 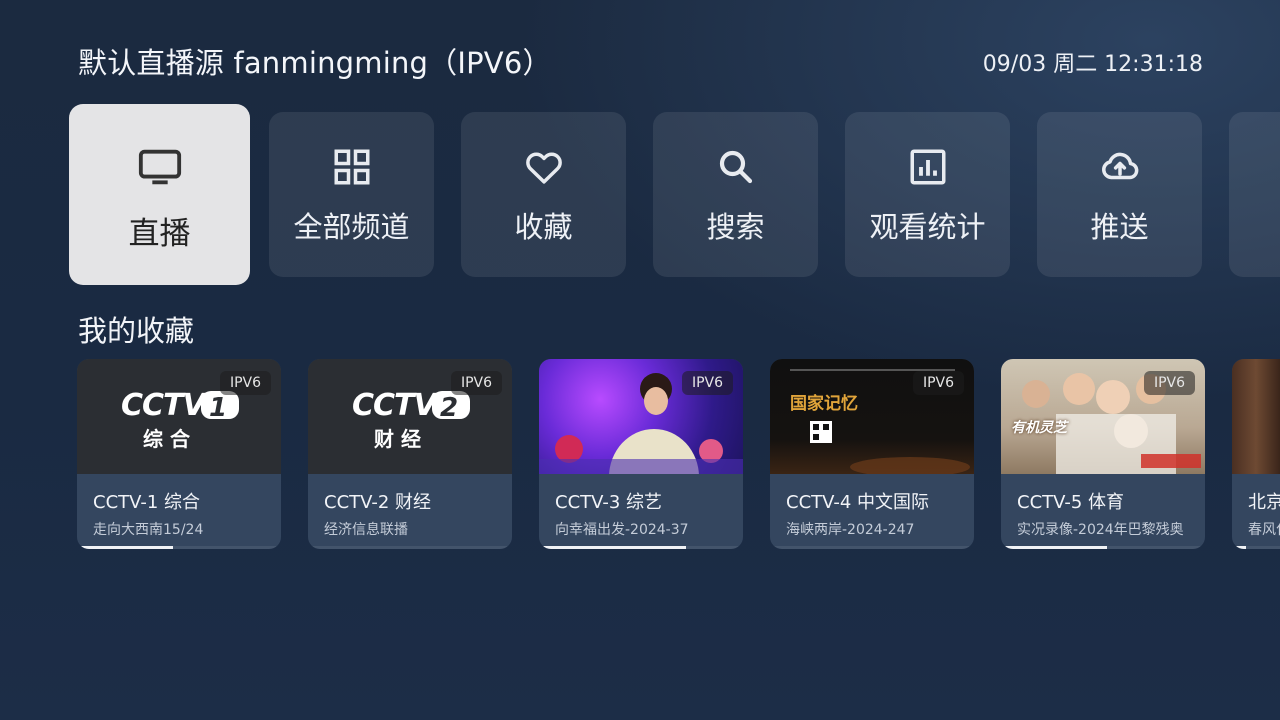 What do you see at coordinates (609, 502) in the screenshot?
I see `channel-name: CCTV-3 综艺` at bounding box center [609, 502].